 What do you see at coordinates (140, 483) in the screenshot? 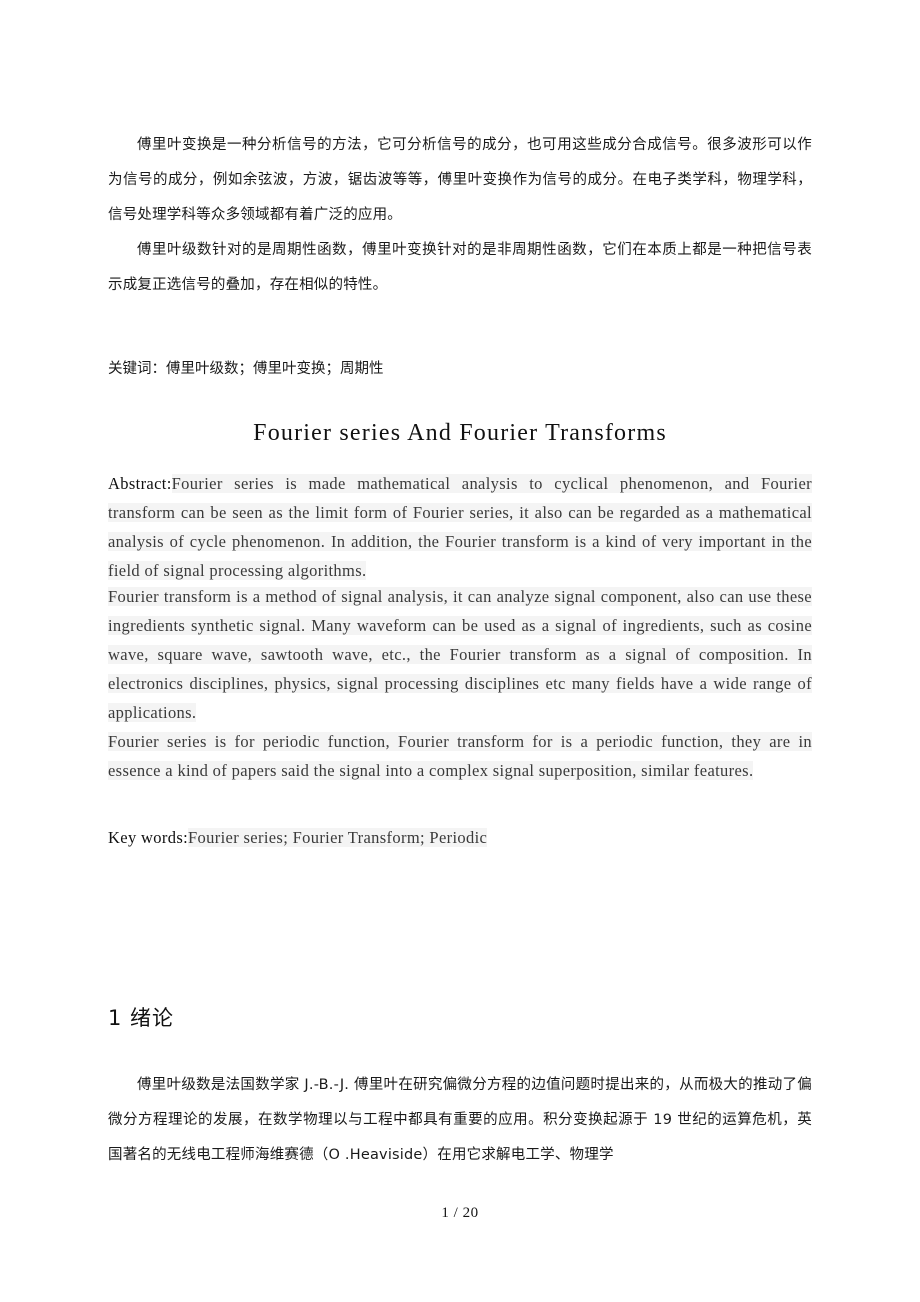
I see `abstract-label: Abstract:` at bounding box center [140, 483].